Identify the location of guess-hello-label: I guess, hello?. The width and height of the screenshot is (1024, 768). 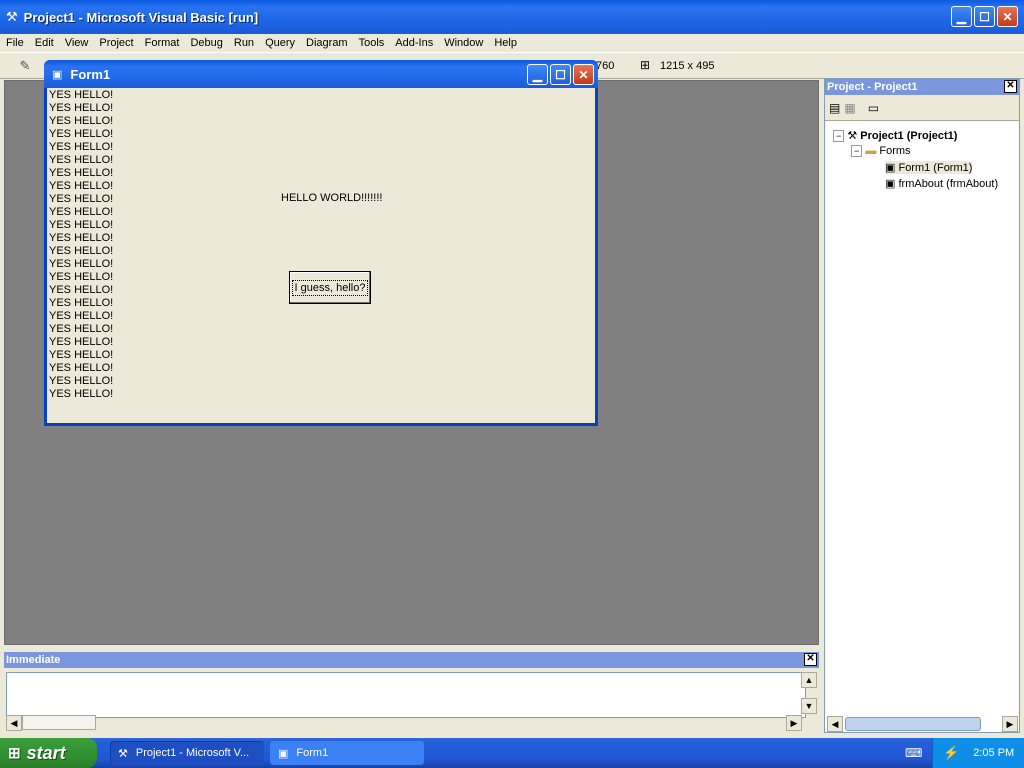
(330, 287).